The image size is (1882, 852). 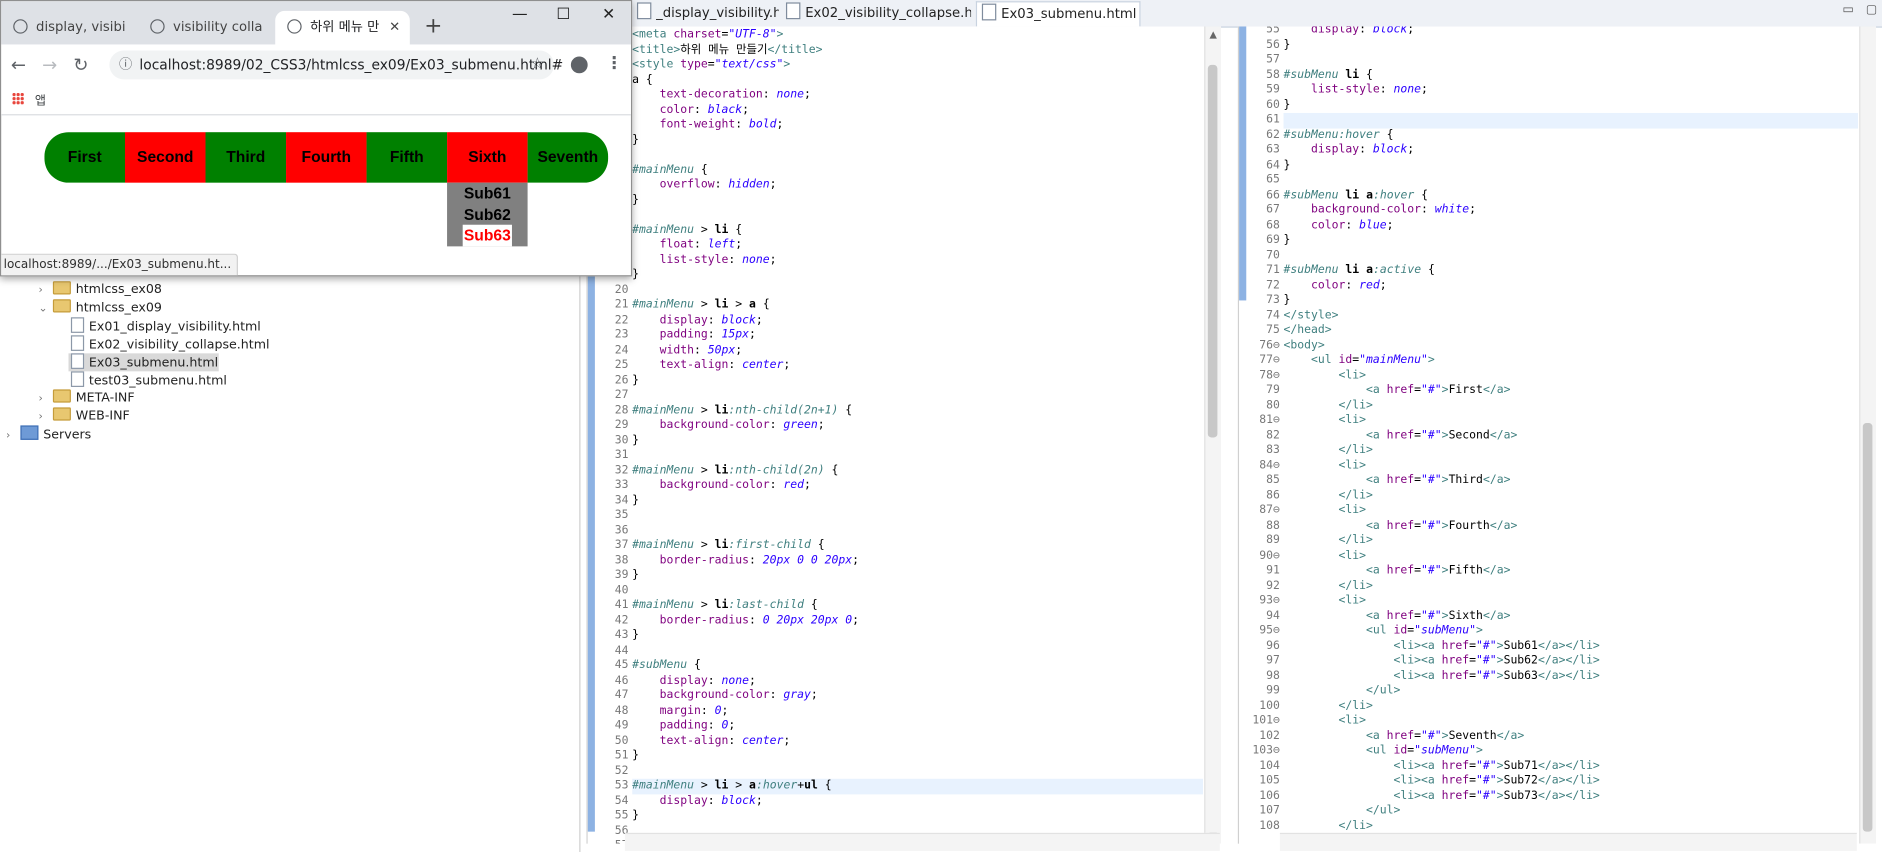 I want to click on collapse-icon: ⌄, so click(x=44, y=309).